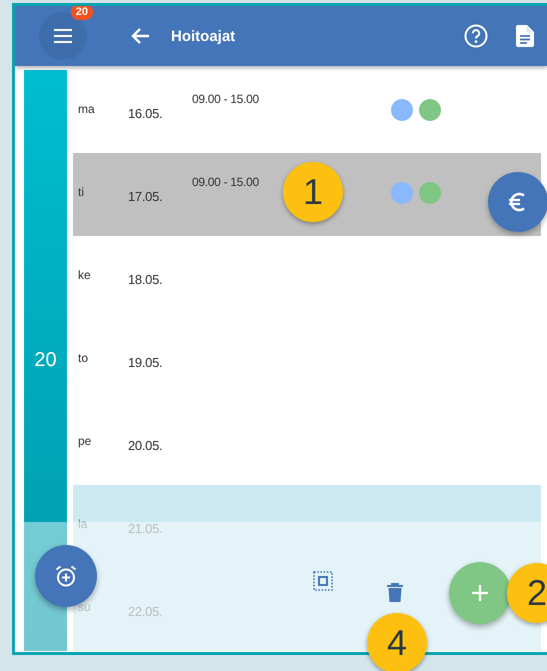 This screenshot has width=547, height=671. I want to click on date-label: 16.05., so click(146, 113).